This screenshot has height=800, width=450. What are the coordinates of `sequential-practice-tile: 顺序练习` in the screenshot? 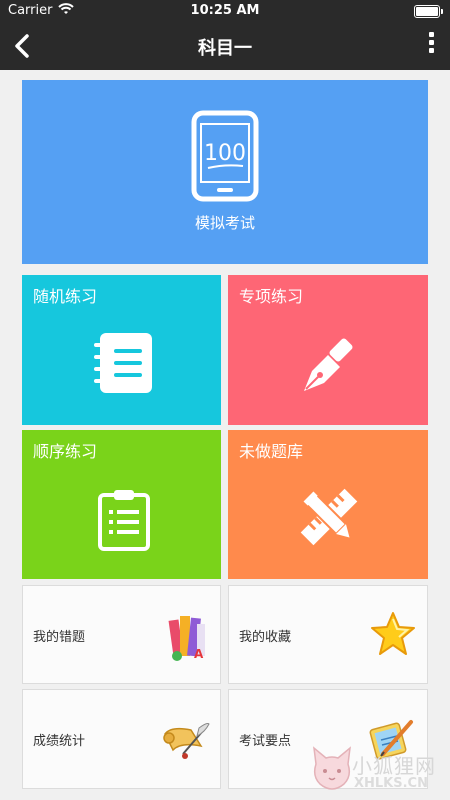 It's located at (121, 504).